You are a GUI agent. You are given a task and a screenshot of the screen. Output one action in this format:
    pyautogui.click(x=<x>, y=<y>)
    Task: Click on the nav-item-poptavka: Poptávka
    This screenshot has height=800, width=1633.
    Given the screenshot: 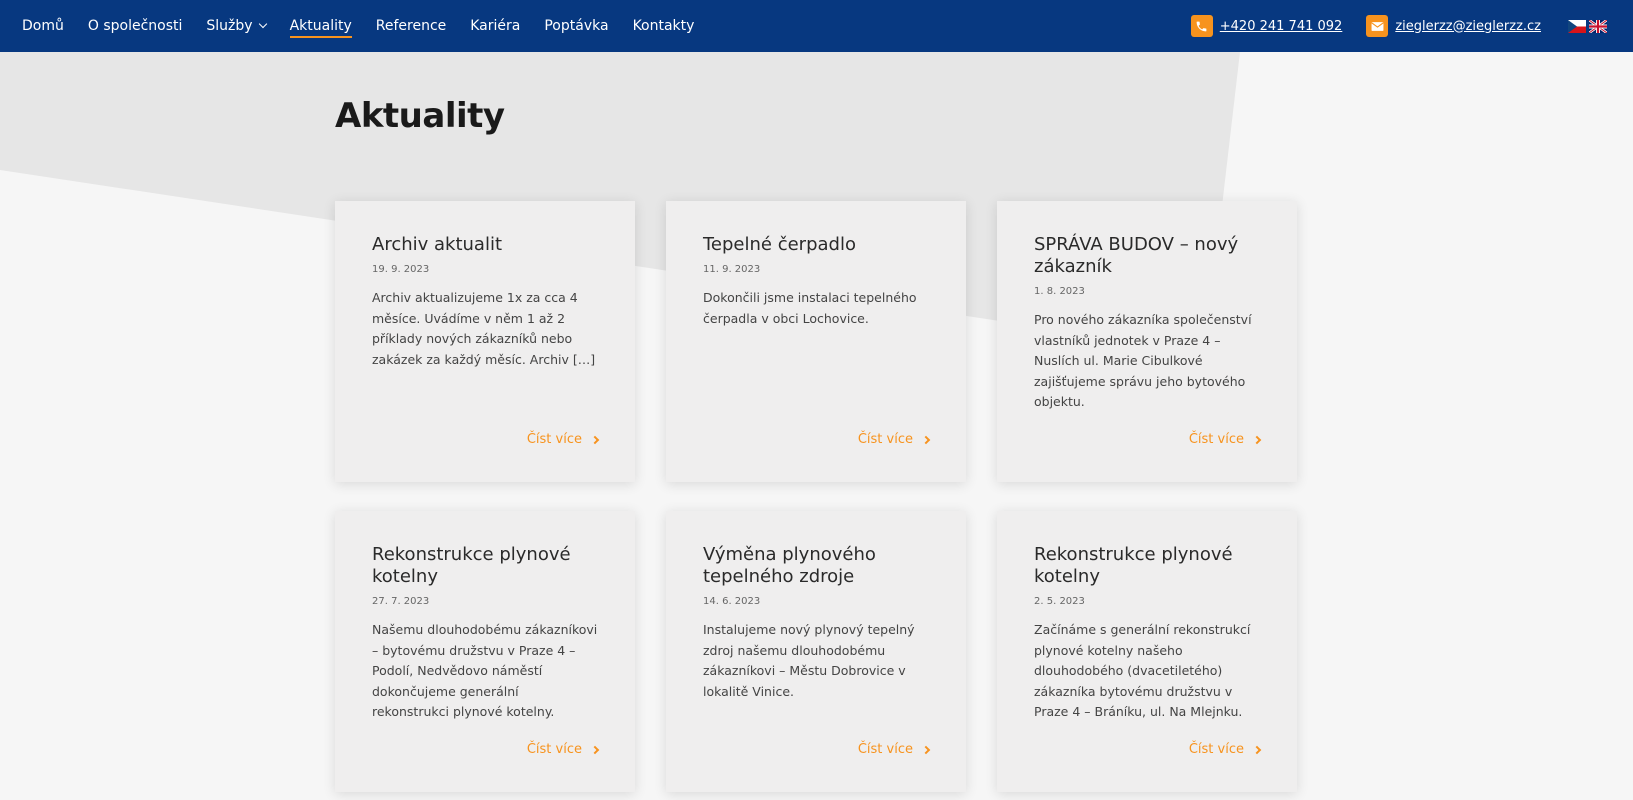 What is the action you would take?
    pyautogui.click(x=576, y=26)
    